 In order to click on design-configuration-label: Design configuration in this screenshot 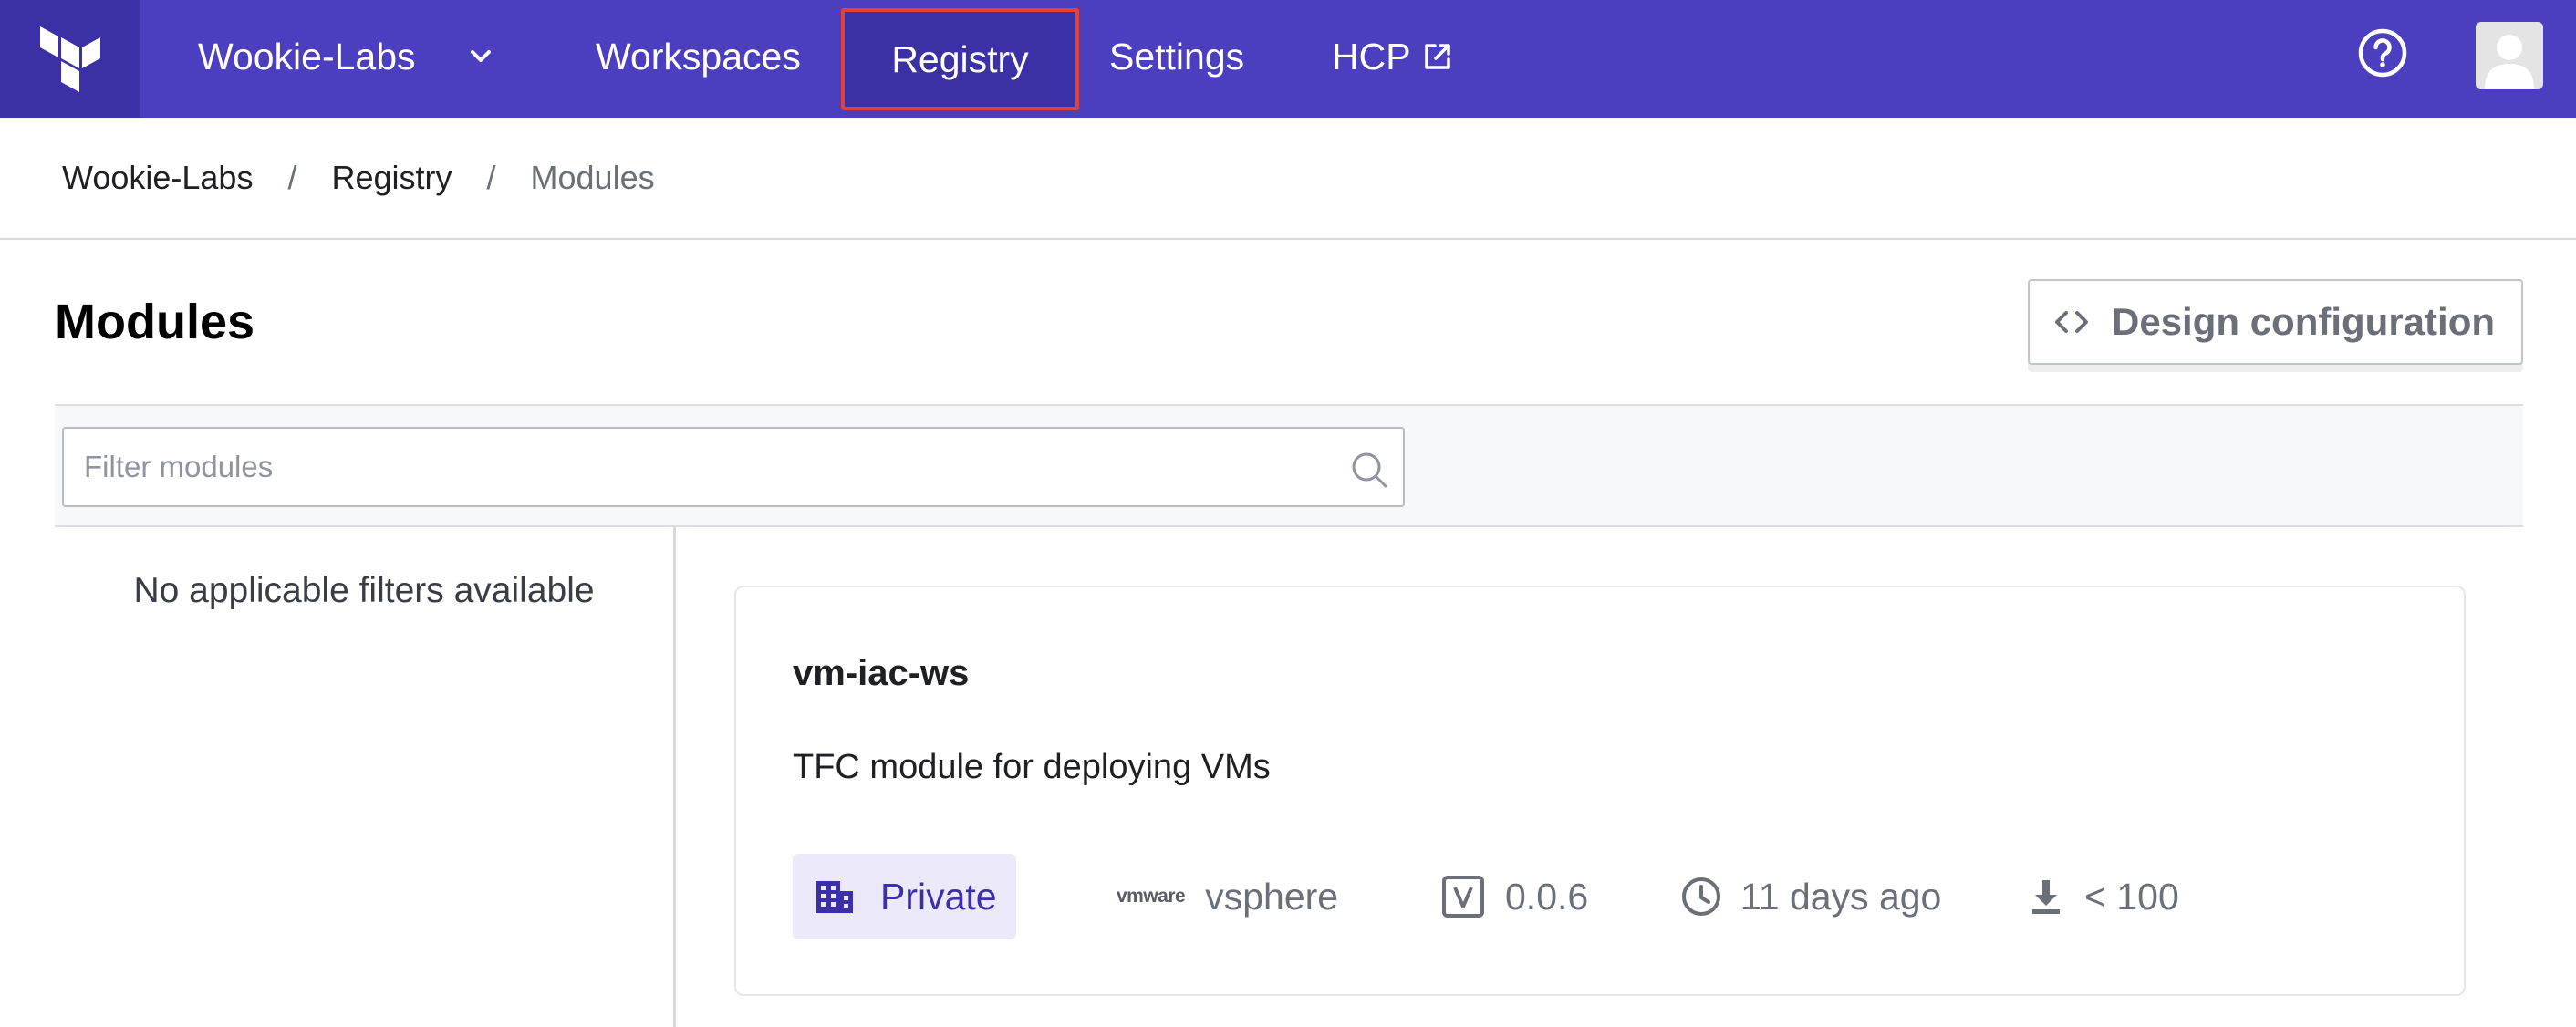, I will do `click(2303, 321)`.